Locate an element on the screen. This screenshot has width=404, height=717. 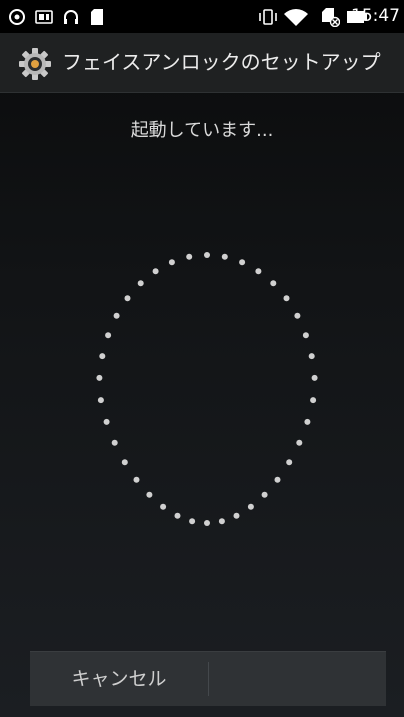
empty-button-slot is located at coordinates (297, 679).